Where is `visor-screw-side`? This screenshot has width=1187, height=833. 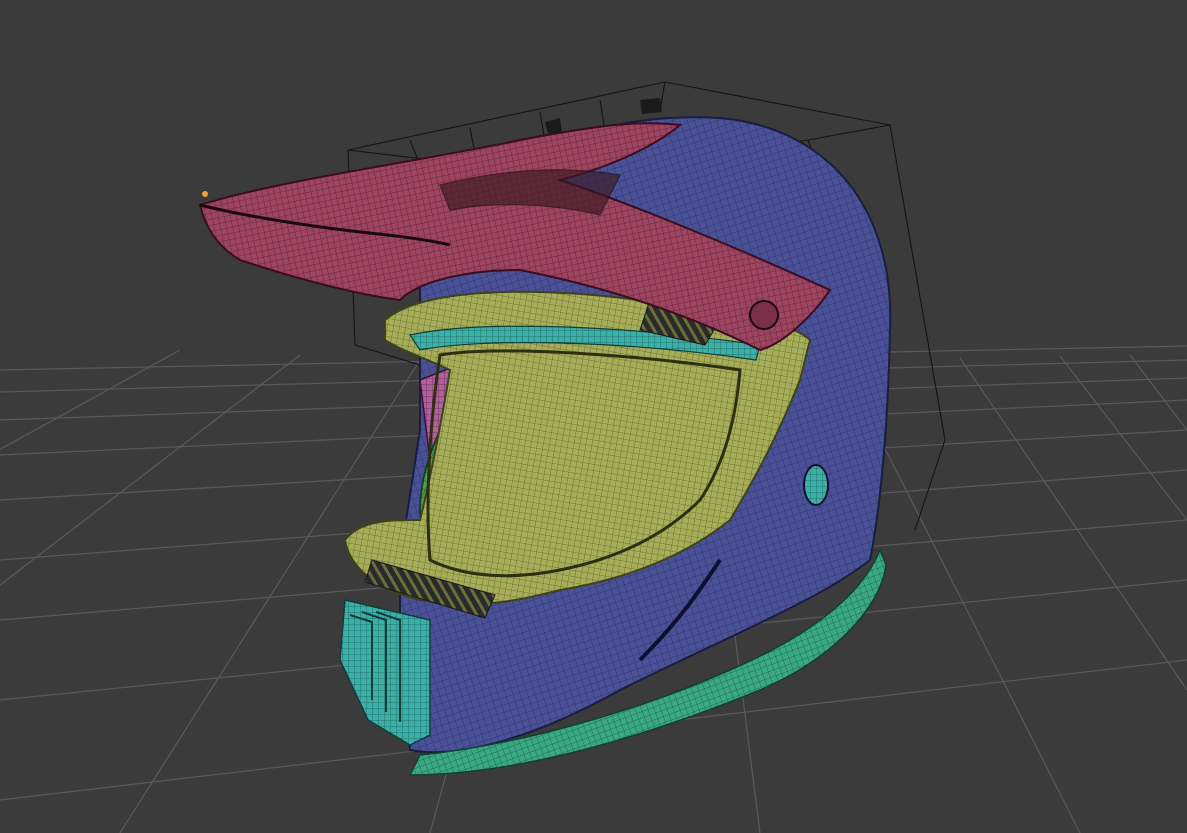
visor-screw-side is located at coordinates (816, 485).